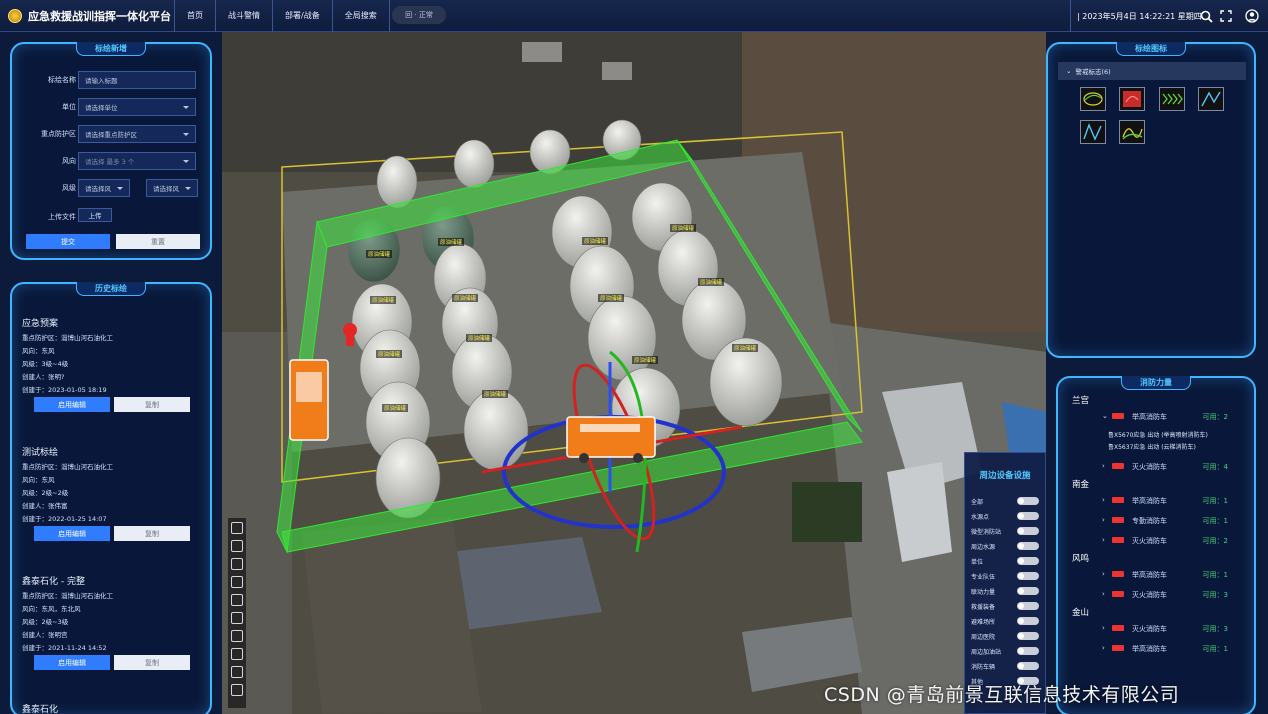  I want to click on history-card-title: 测试标绘, so click(40, 453).